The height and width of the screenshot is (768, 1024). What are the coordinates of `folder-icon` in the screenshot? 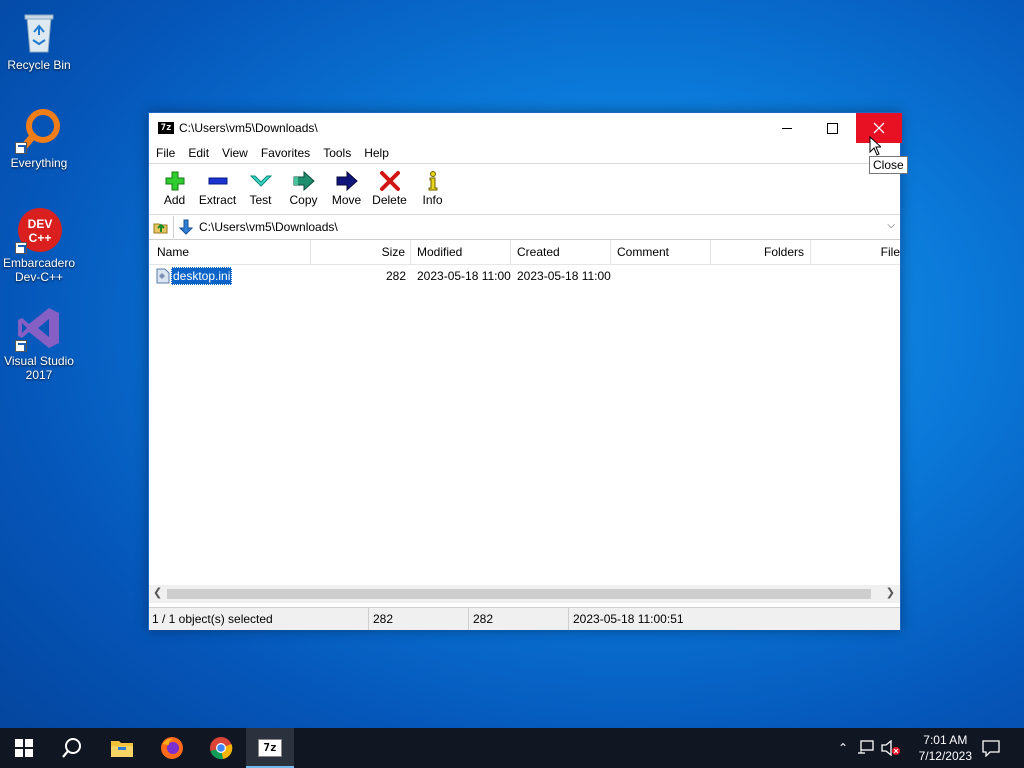 It's located at (122, 749).